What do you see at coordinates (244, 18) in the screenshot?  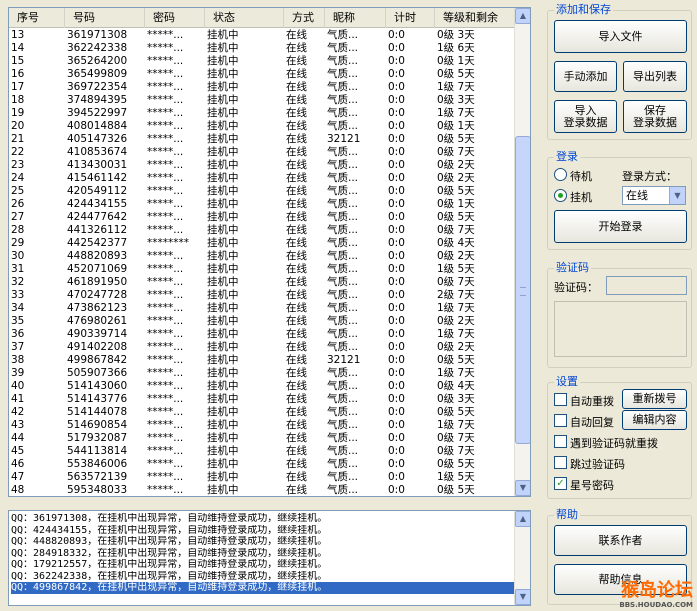 I see `column-header: 状态` at bounding box center [244, 18].